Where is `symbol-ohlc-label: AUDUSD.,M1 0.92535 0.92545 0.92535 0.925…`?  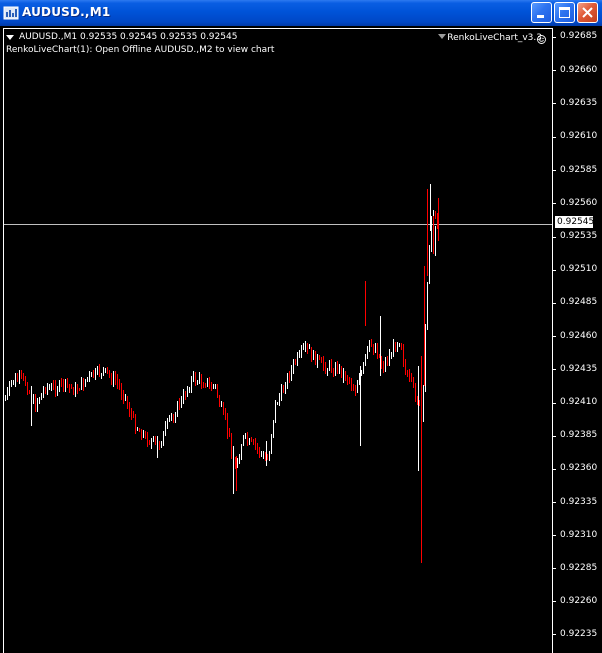
symbol-ohlc-label: AUDUSD.,M1 0.92535 0.92545 0.92535 0.925… is located at coordinates (128, 37).